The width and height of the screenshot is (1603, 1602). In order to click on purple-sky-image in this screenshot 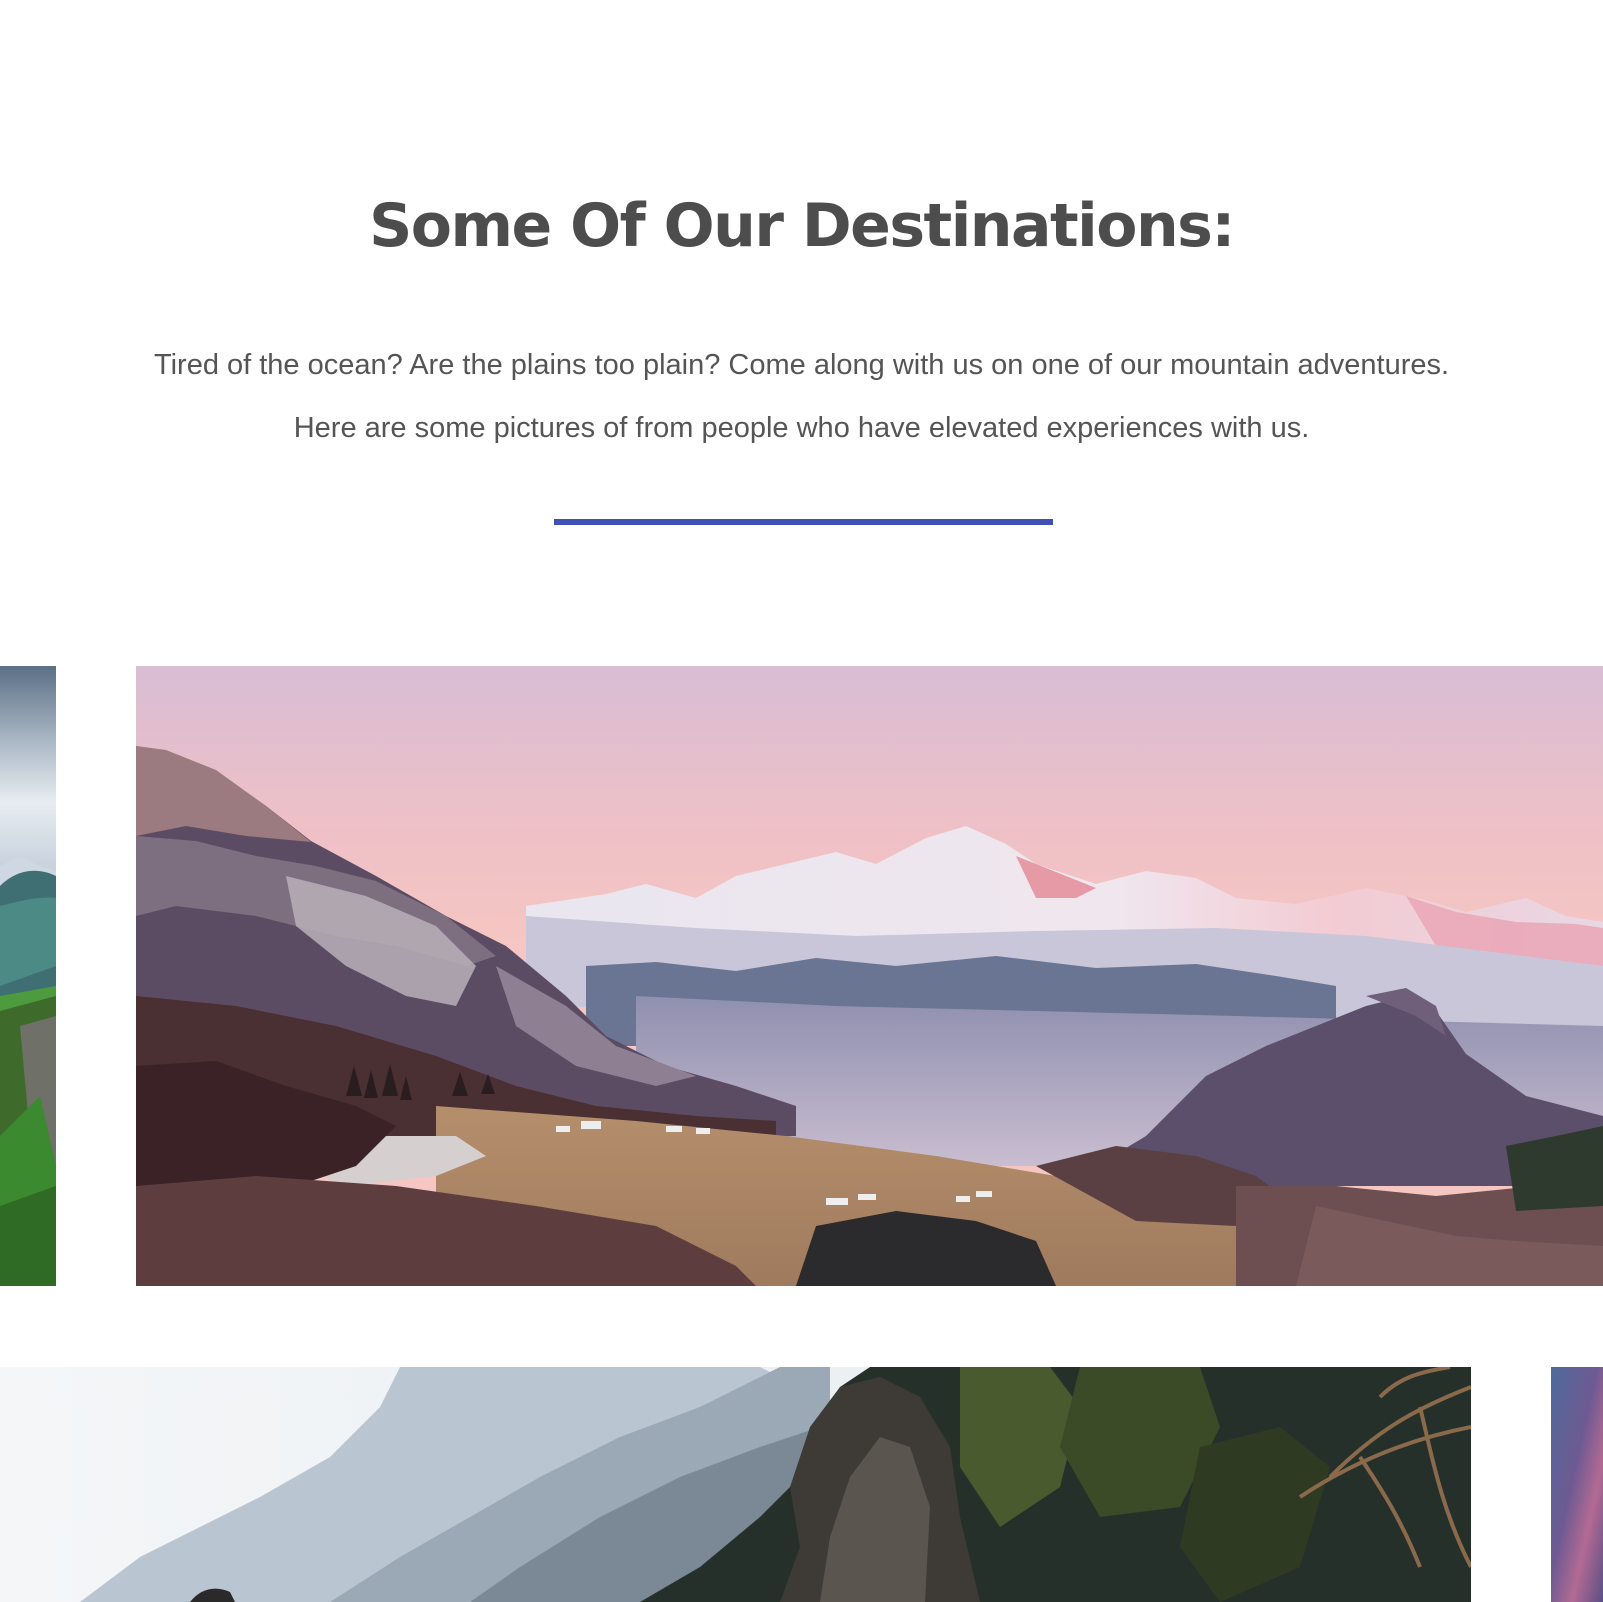, I will do `click(1577, 1484)`.